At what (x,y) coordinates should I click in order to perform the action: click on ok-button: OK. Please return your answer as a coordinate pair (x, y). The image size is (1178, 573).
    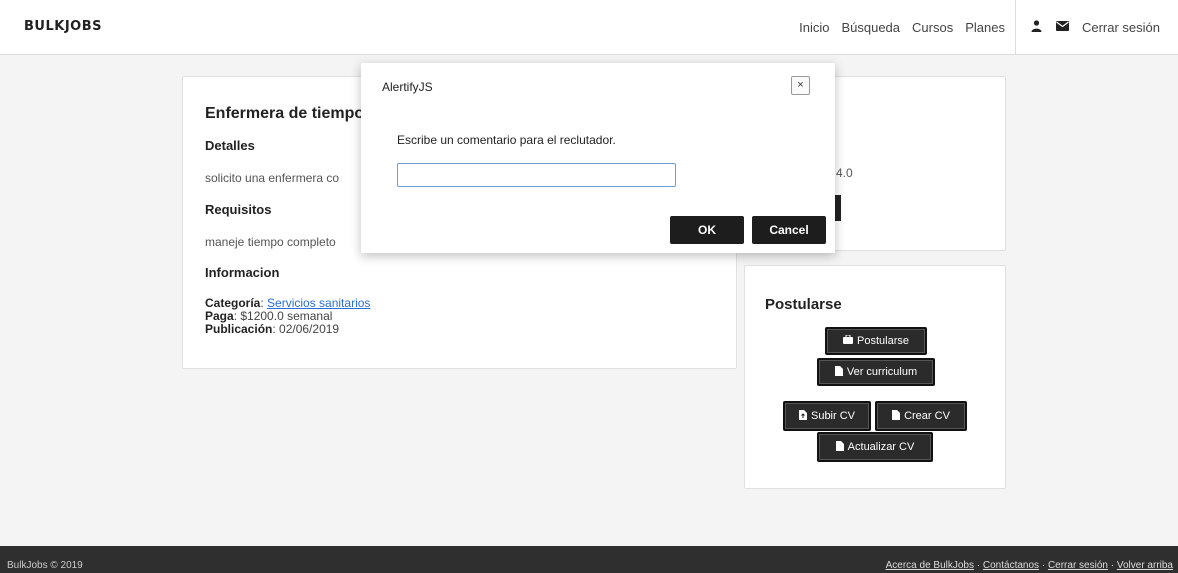
    Looking at the image, I should click on (707, 230).